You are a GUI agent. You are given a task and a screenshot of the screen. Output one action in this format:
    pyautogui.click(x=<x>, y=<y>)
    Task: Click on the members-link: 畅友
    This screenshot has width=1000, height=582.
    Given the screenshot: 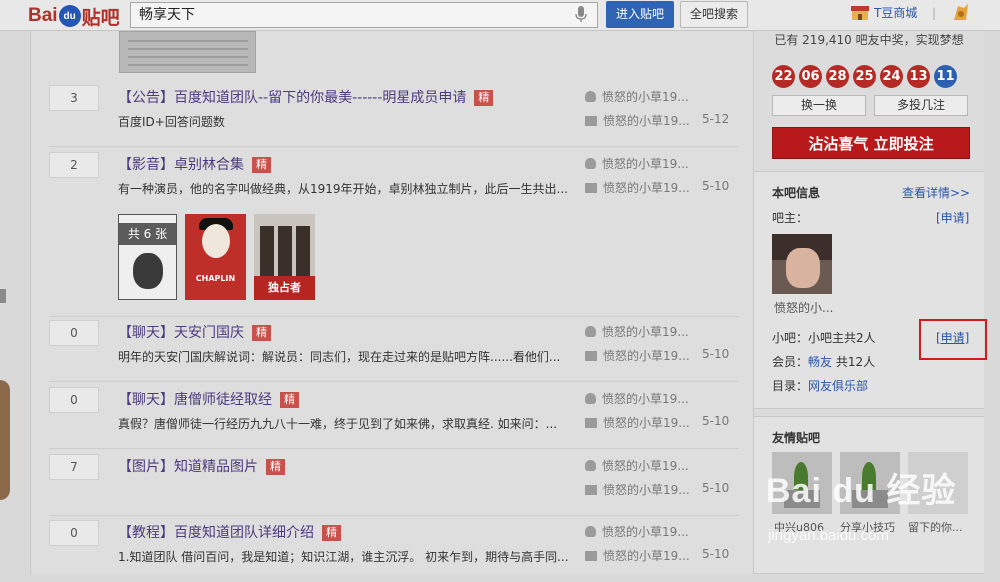 What is the action you would take?
    pyautogui.click(x=820, y=362)
    